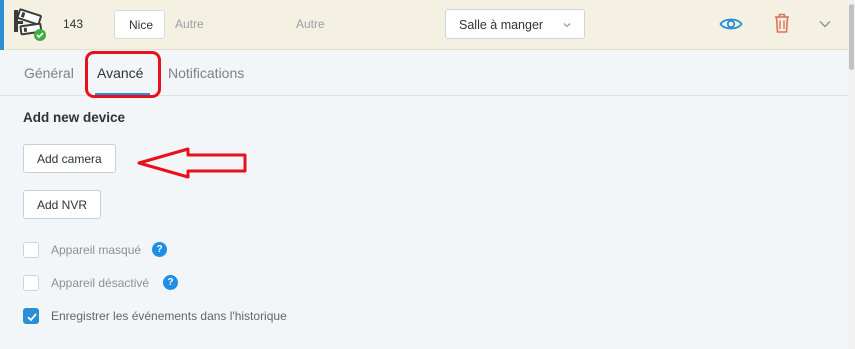 The image size is (855, 349). What do you see at coordinates (122, 94) in the screenshot?
I see `active-tab-indicator` at bounding box center [122, 94].